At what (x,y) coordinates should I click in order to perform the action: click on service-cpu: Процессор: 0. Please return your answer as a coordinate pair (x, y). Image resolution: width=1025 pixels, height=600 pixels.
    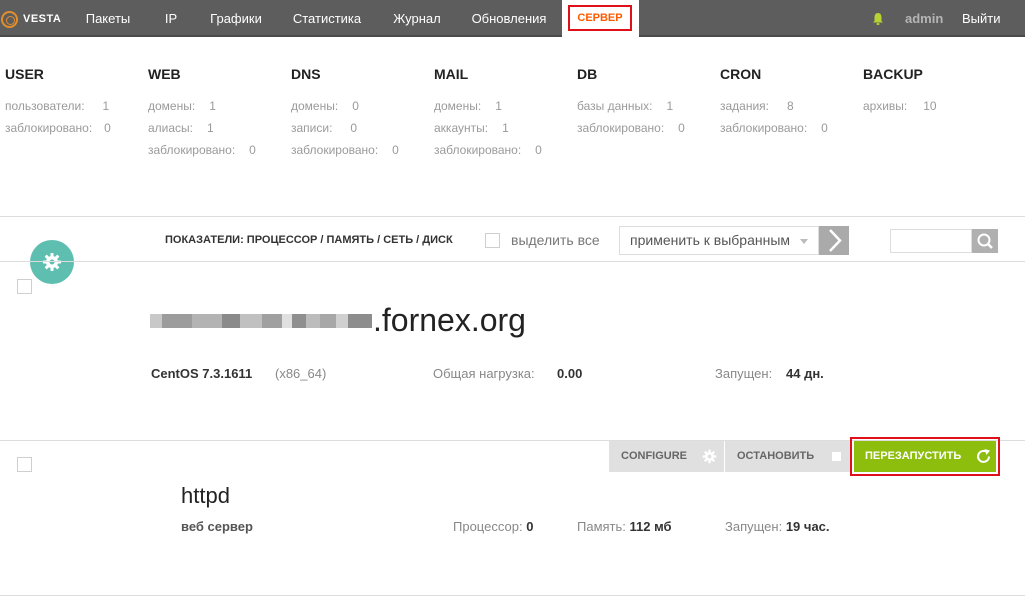
    Looking at the image, I should click on (493, 526).